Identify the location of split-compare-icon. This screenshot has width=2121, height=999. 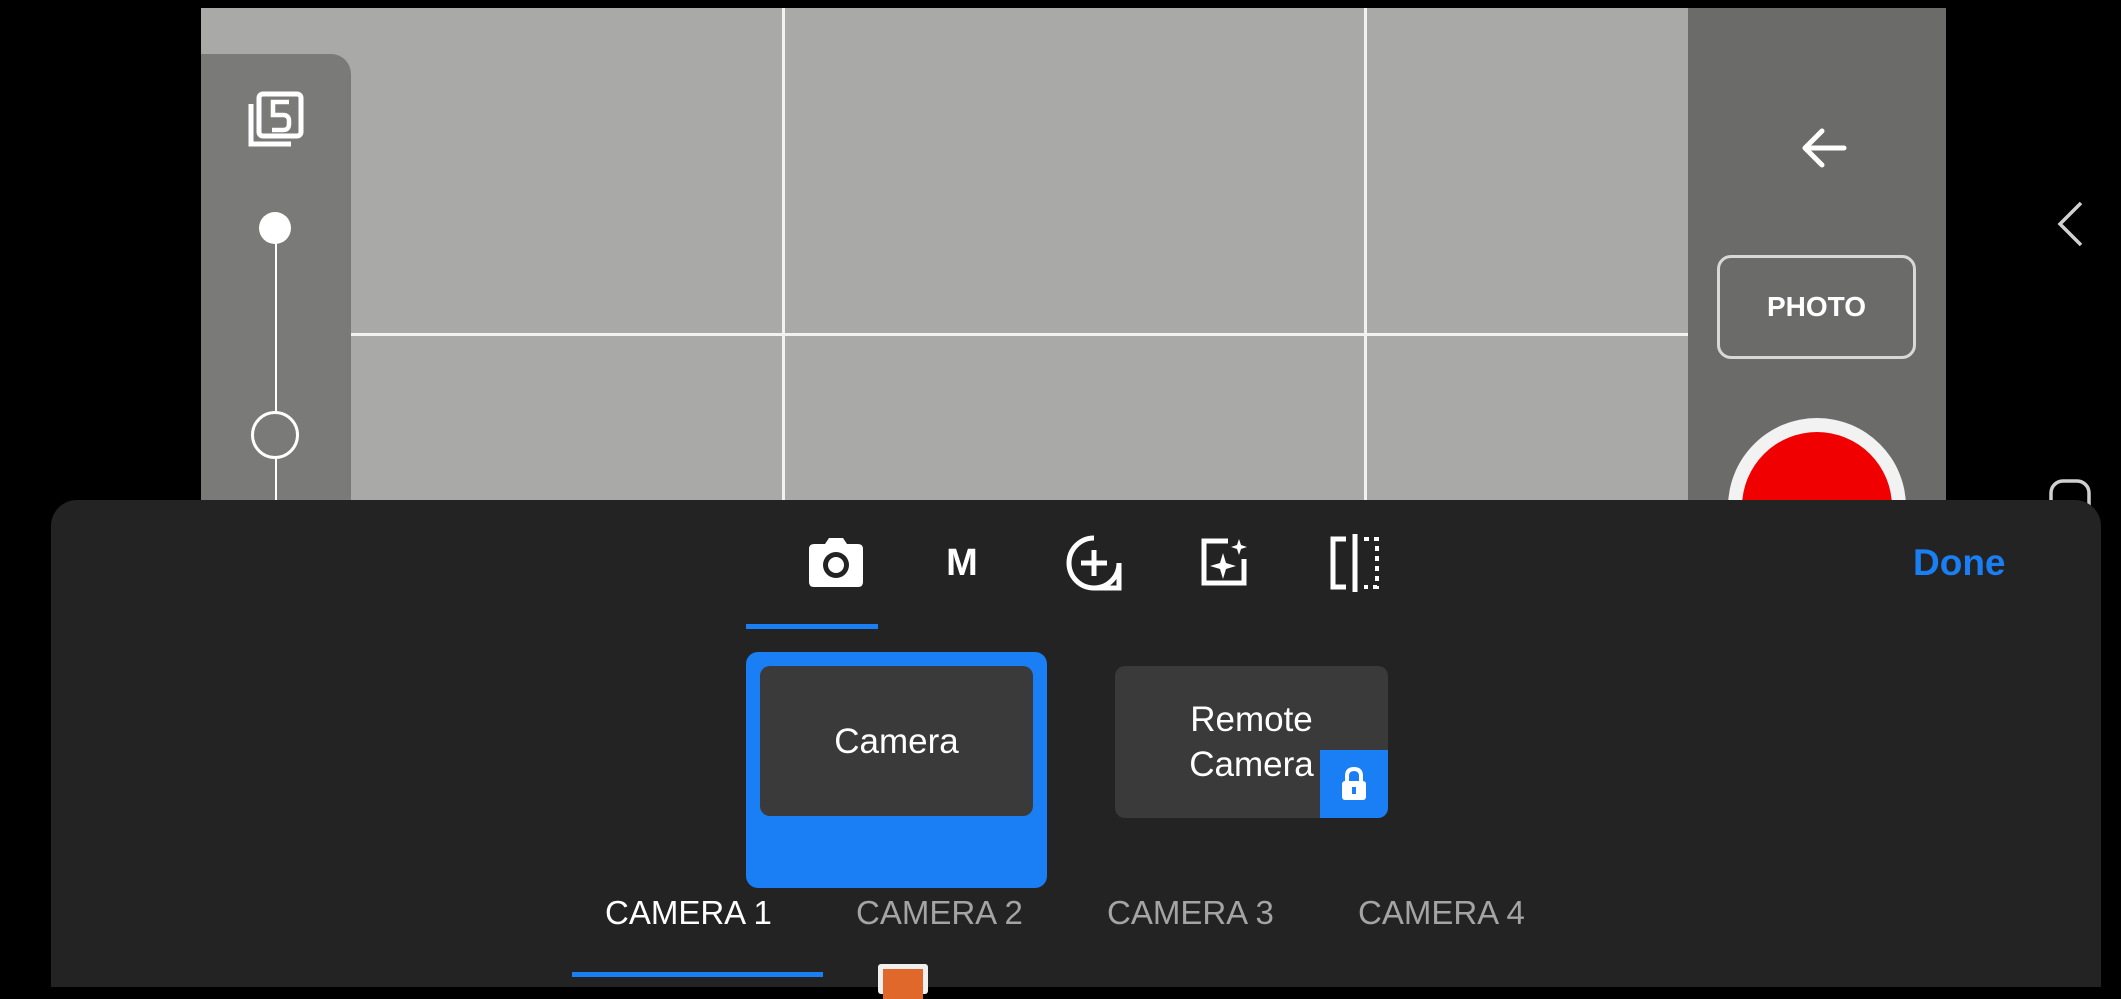
(1354, 563).